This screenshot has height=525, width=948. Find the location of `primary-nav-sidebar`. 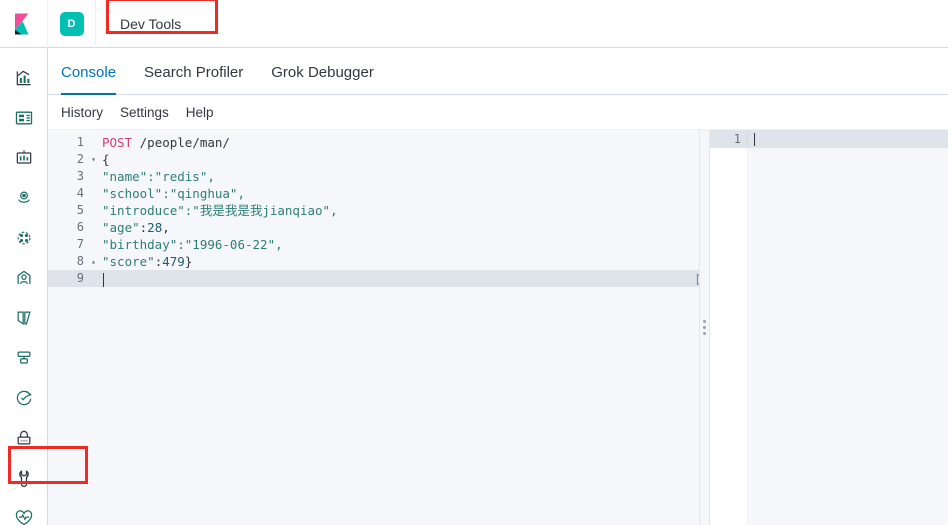

primary-nav-sidebar is located at coordinates (44, 286).